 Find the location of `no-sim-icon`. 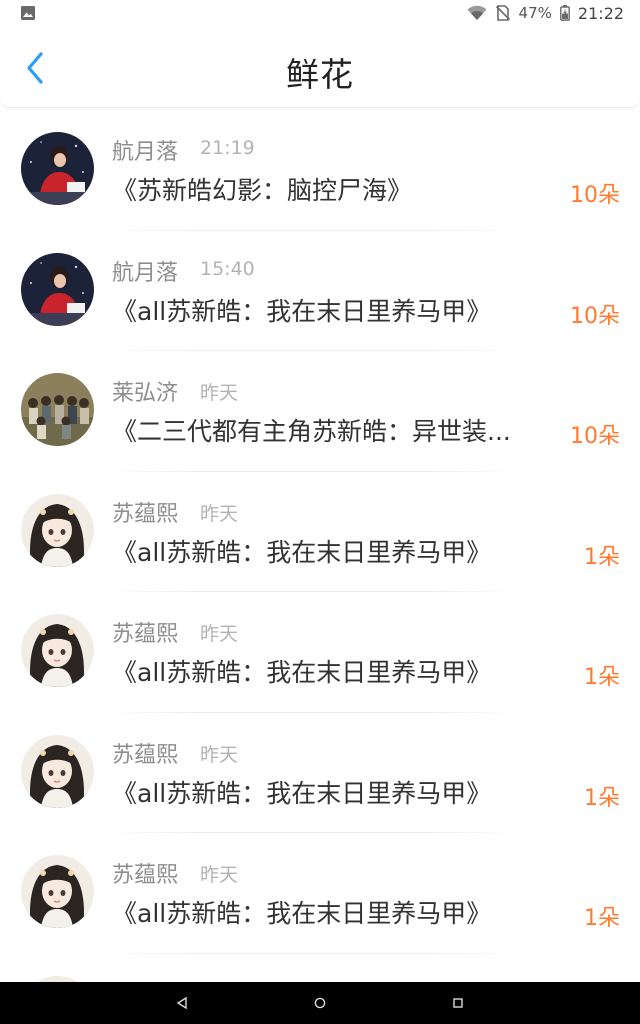

no-sim-icon is located at coordinates (503, 13).